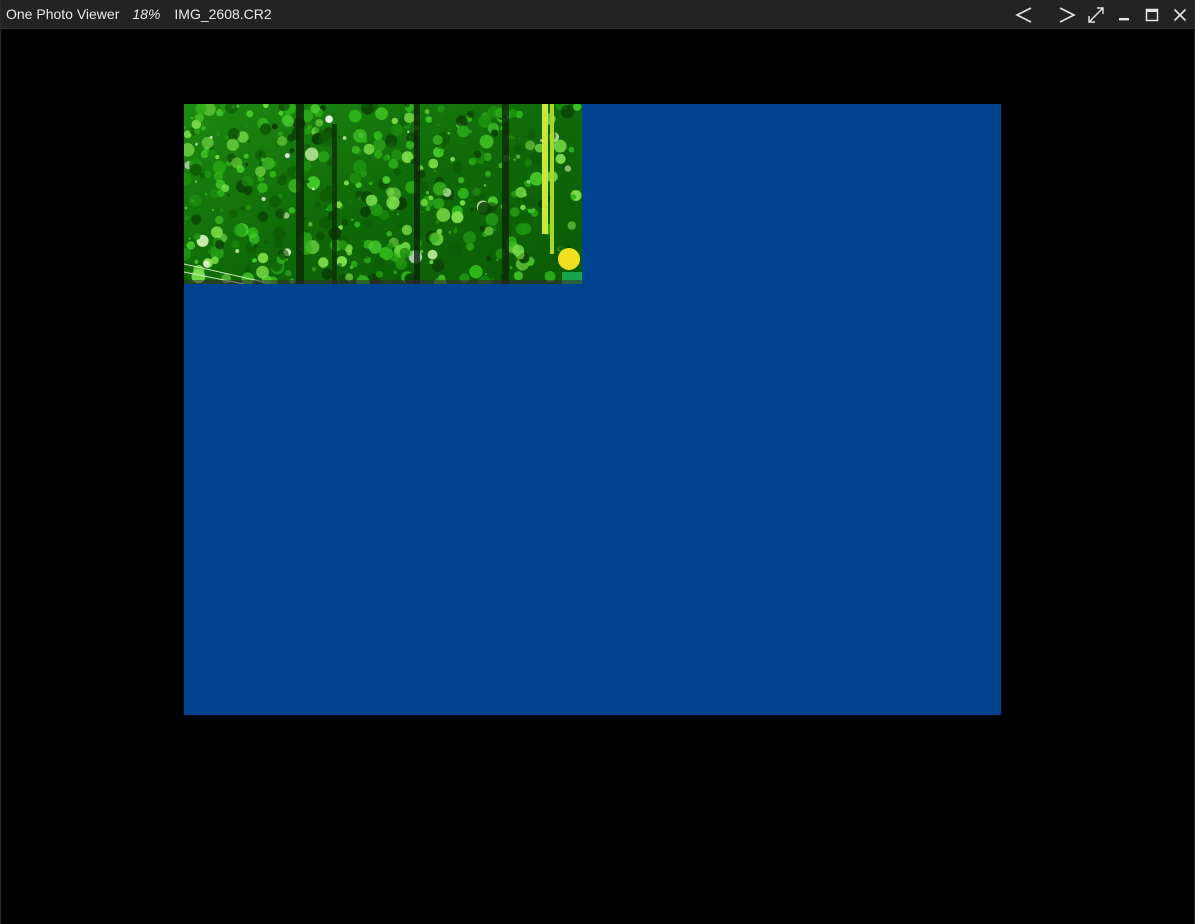  What do you see at coordinates (597, 14) in the screenshot?
I see `title-bar: One Photo Viewer 18% IMG_2608.CR2` at bounding box center [597, 14].